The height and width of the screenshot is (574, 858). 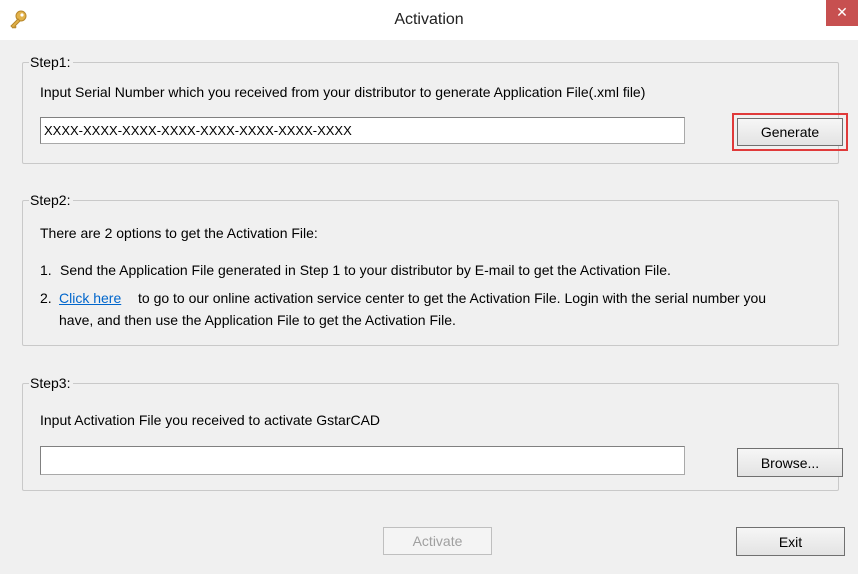 I want to click on activate-button: Activate, so click(x=437, y=541).